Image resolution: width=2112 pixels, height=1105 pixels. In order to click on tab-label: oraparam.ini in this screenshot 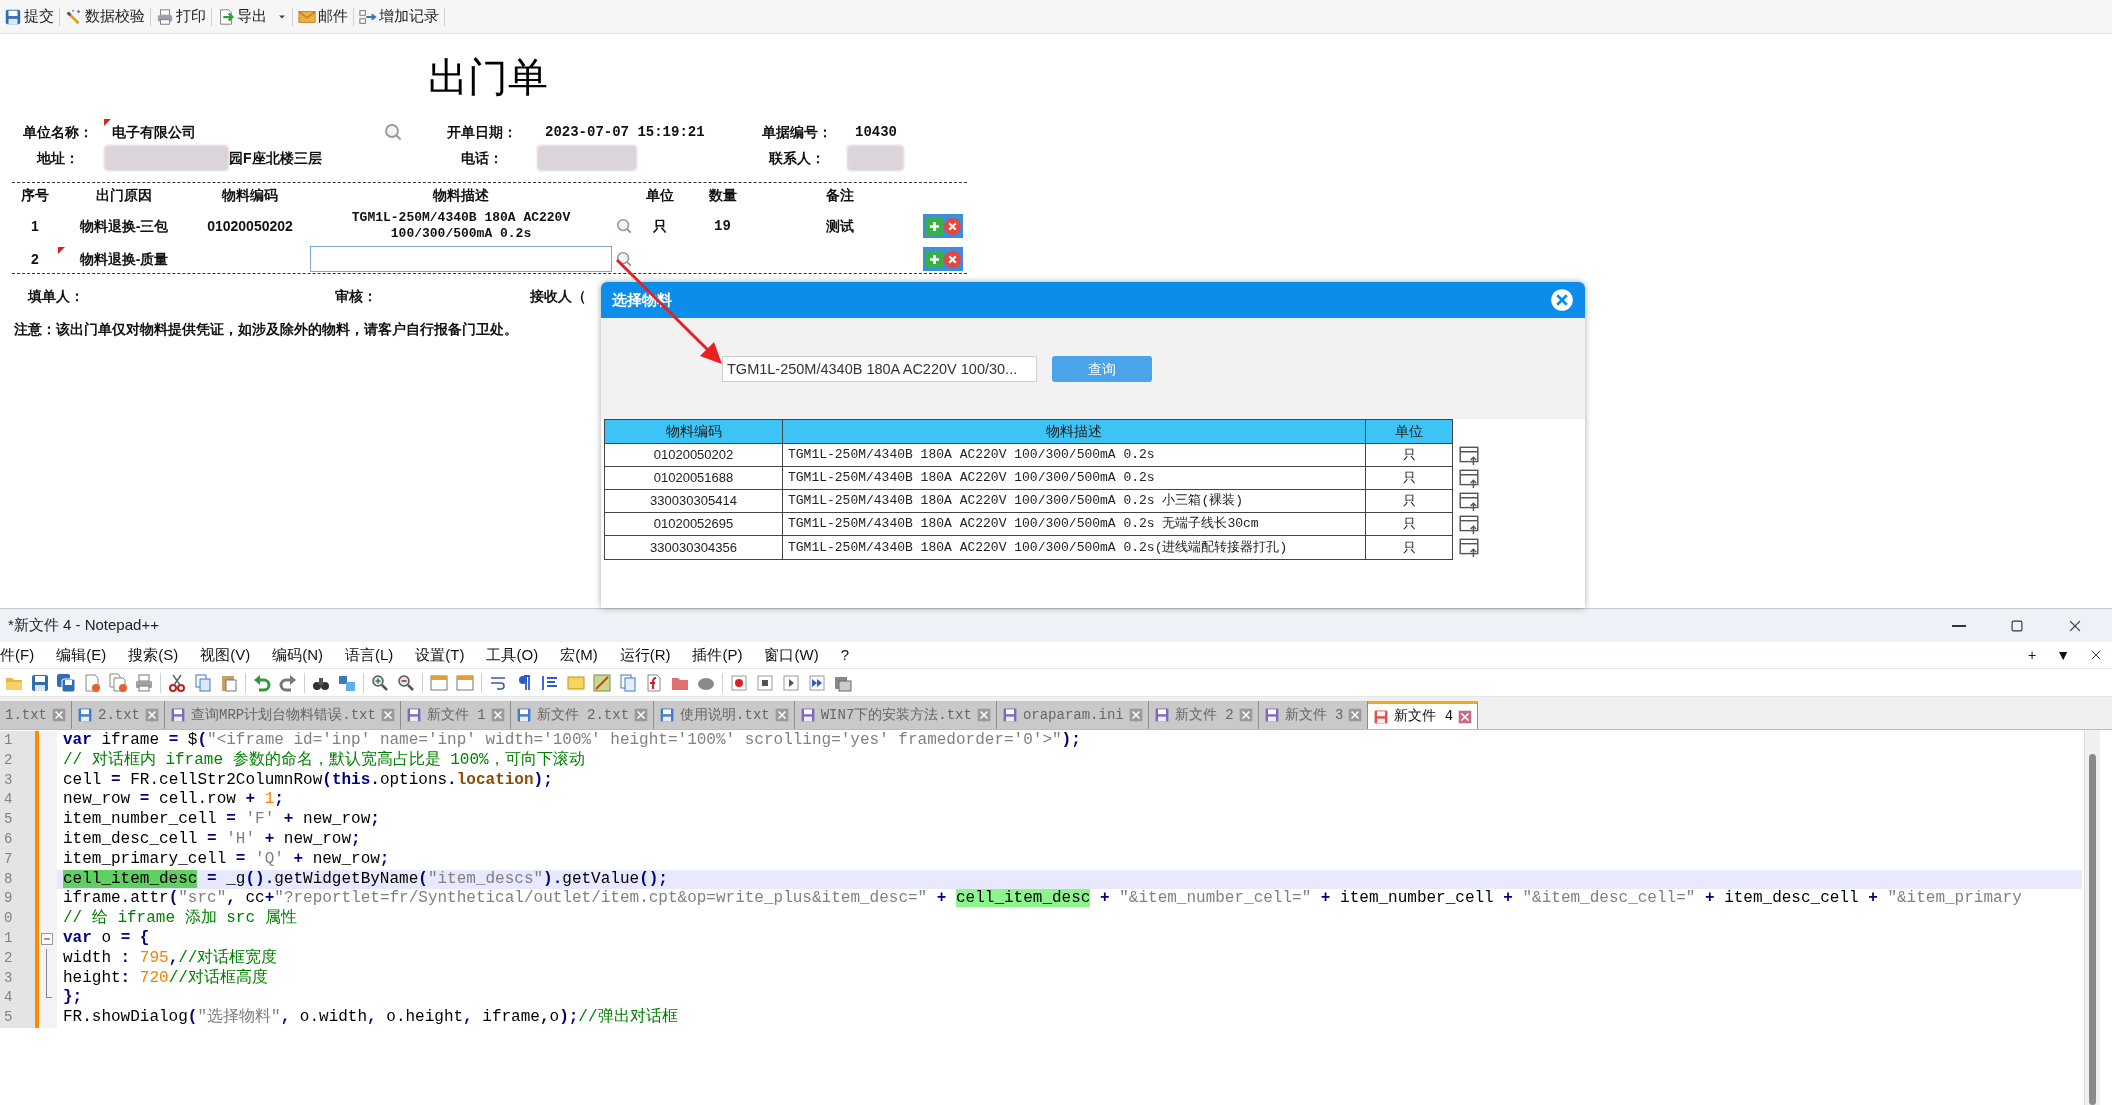, I will do `click(1073, 715)`.